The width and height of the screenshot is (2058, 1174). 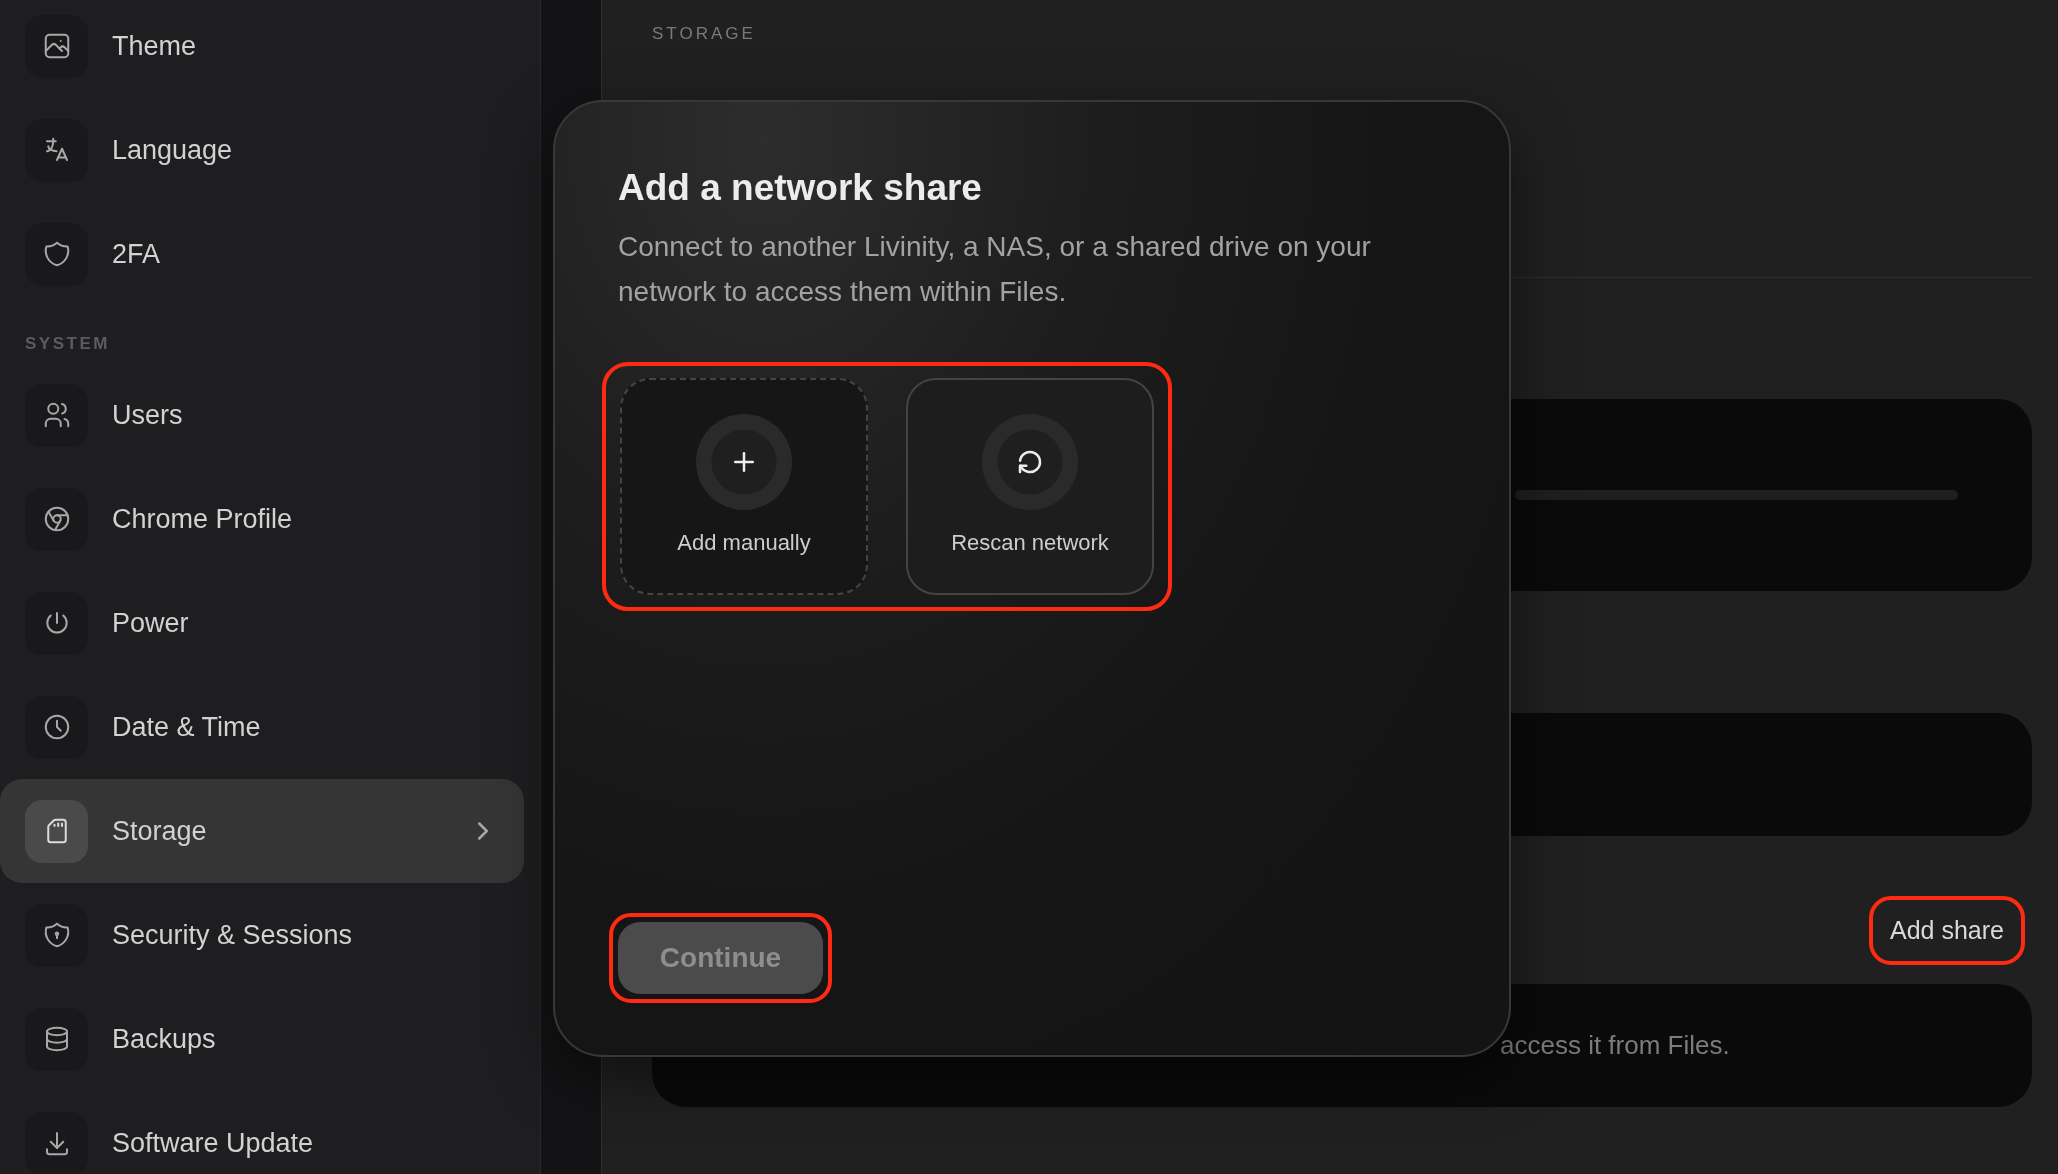 I want to click on sidebar-item: Power, so click(x=262, y=623).